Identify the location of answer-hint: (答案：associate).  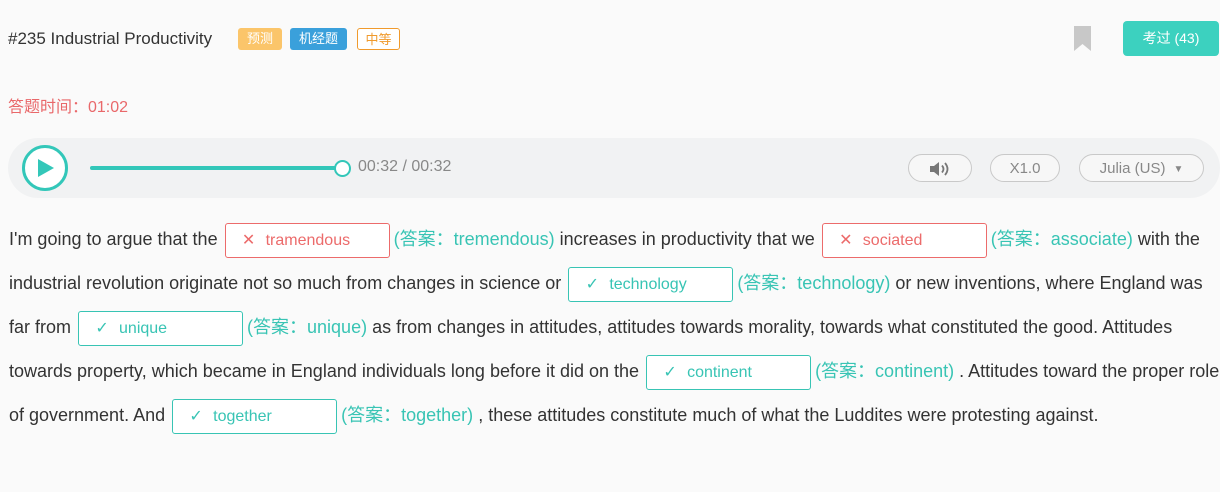
(1061, 239).